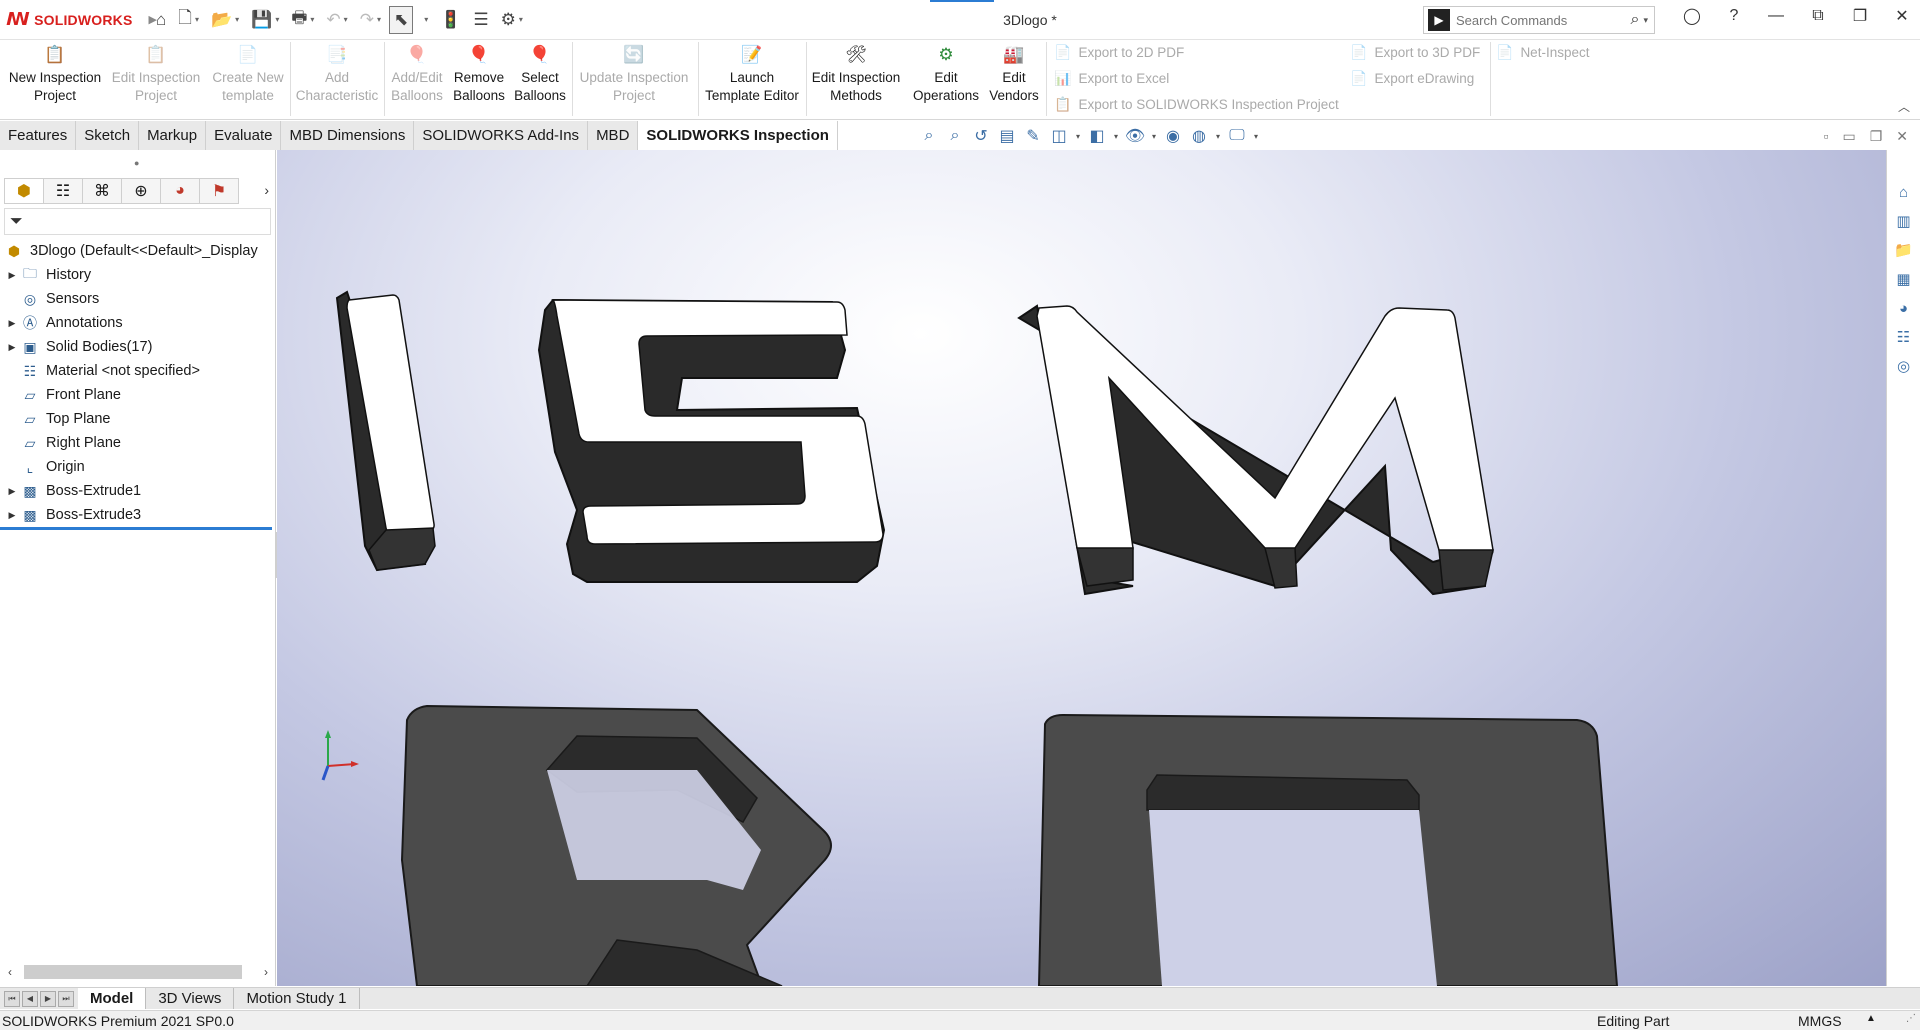 The image size is (1920, 1030). What do you see at coordinates (63, 191) in the screenshot?
I see `property-manager-tab: ☷` at bounding box center [63, 191].